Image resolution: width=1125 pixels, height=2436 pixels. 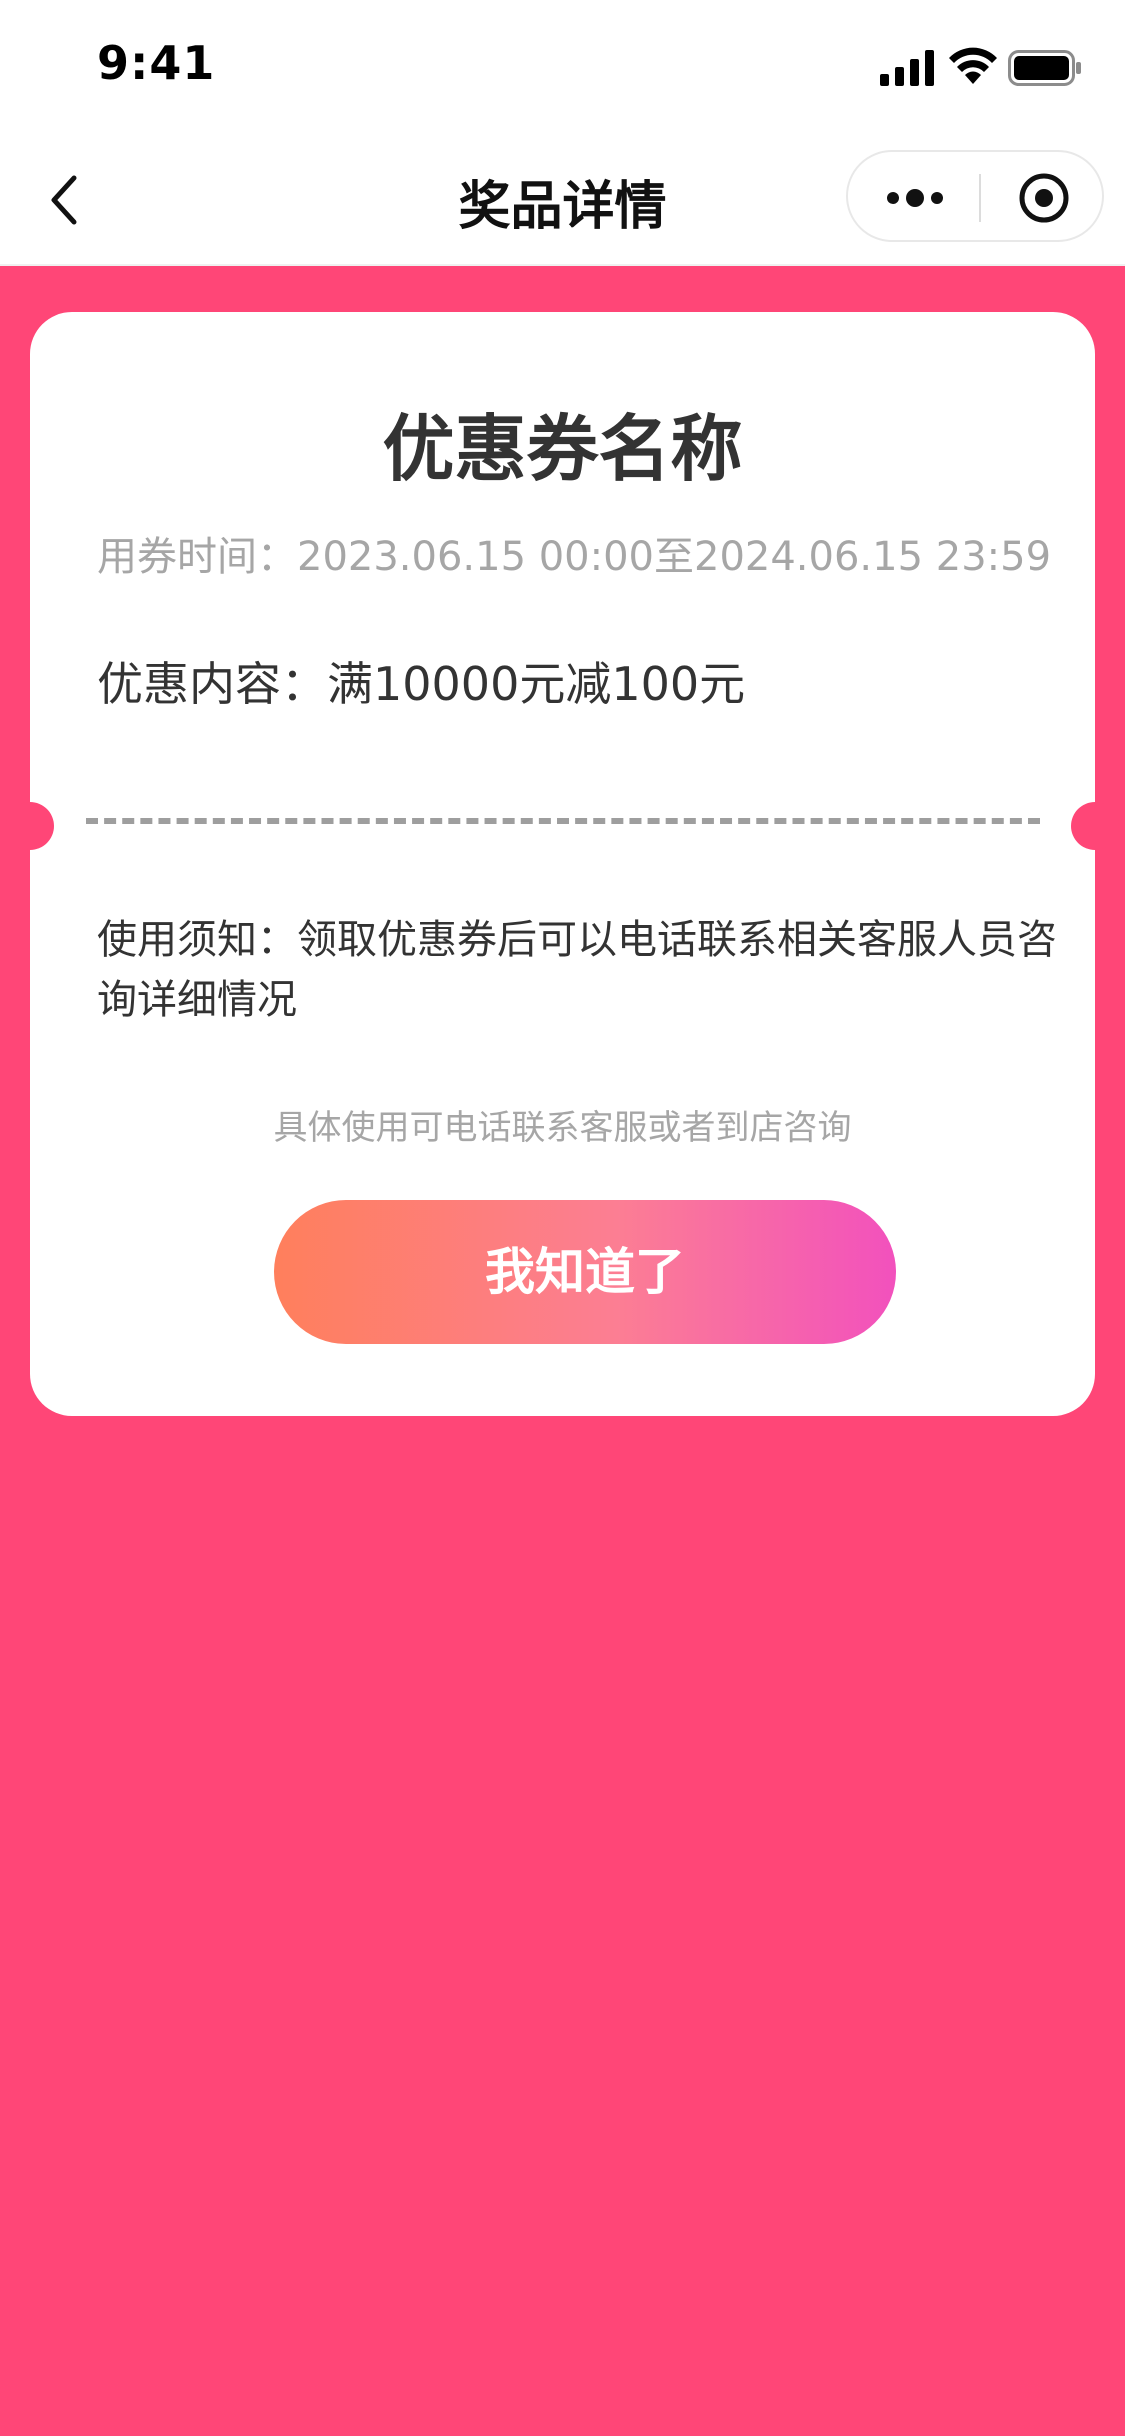 I want to click on dashed-divider, so click(x=563, y=821).